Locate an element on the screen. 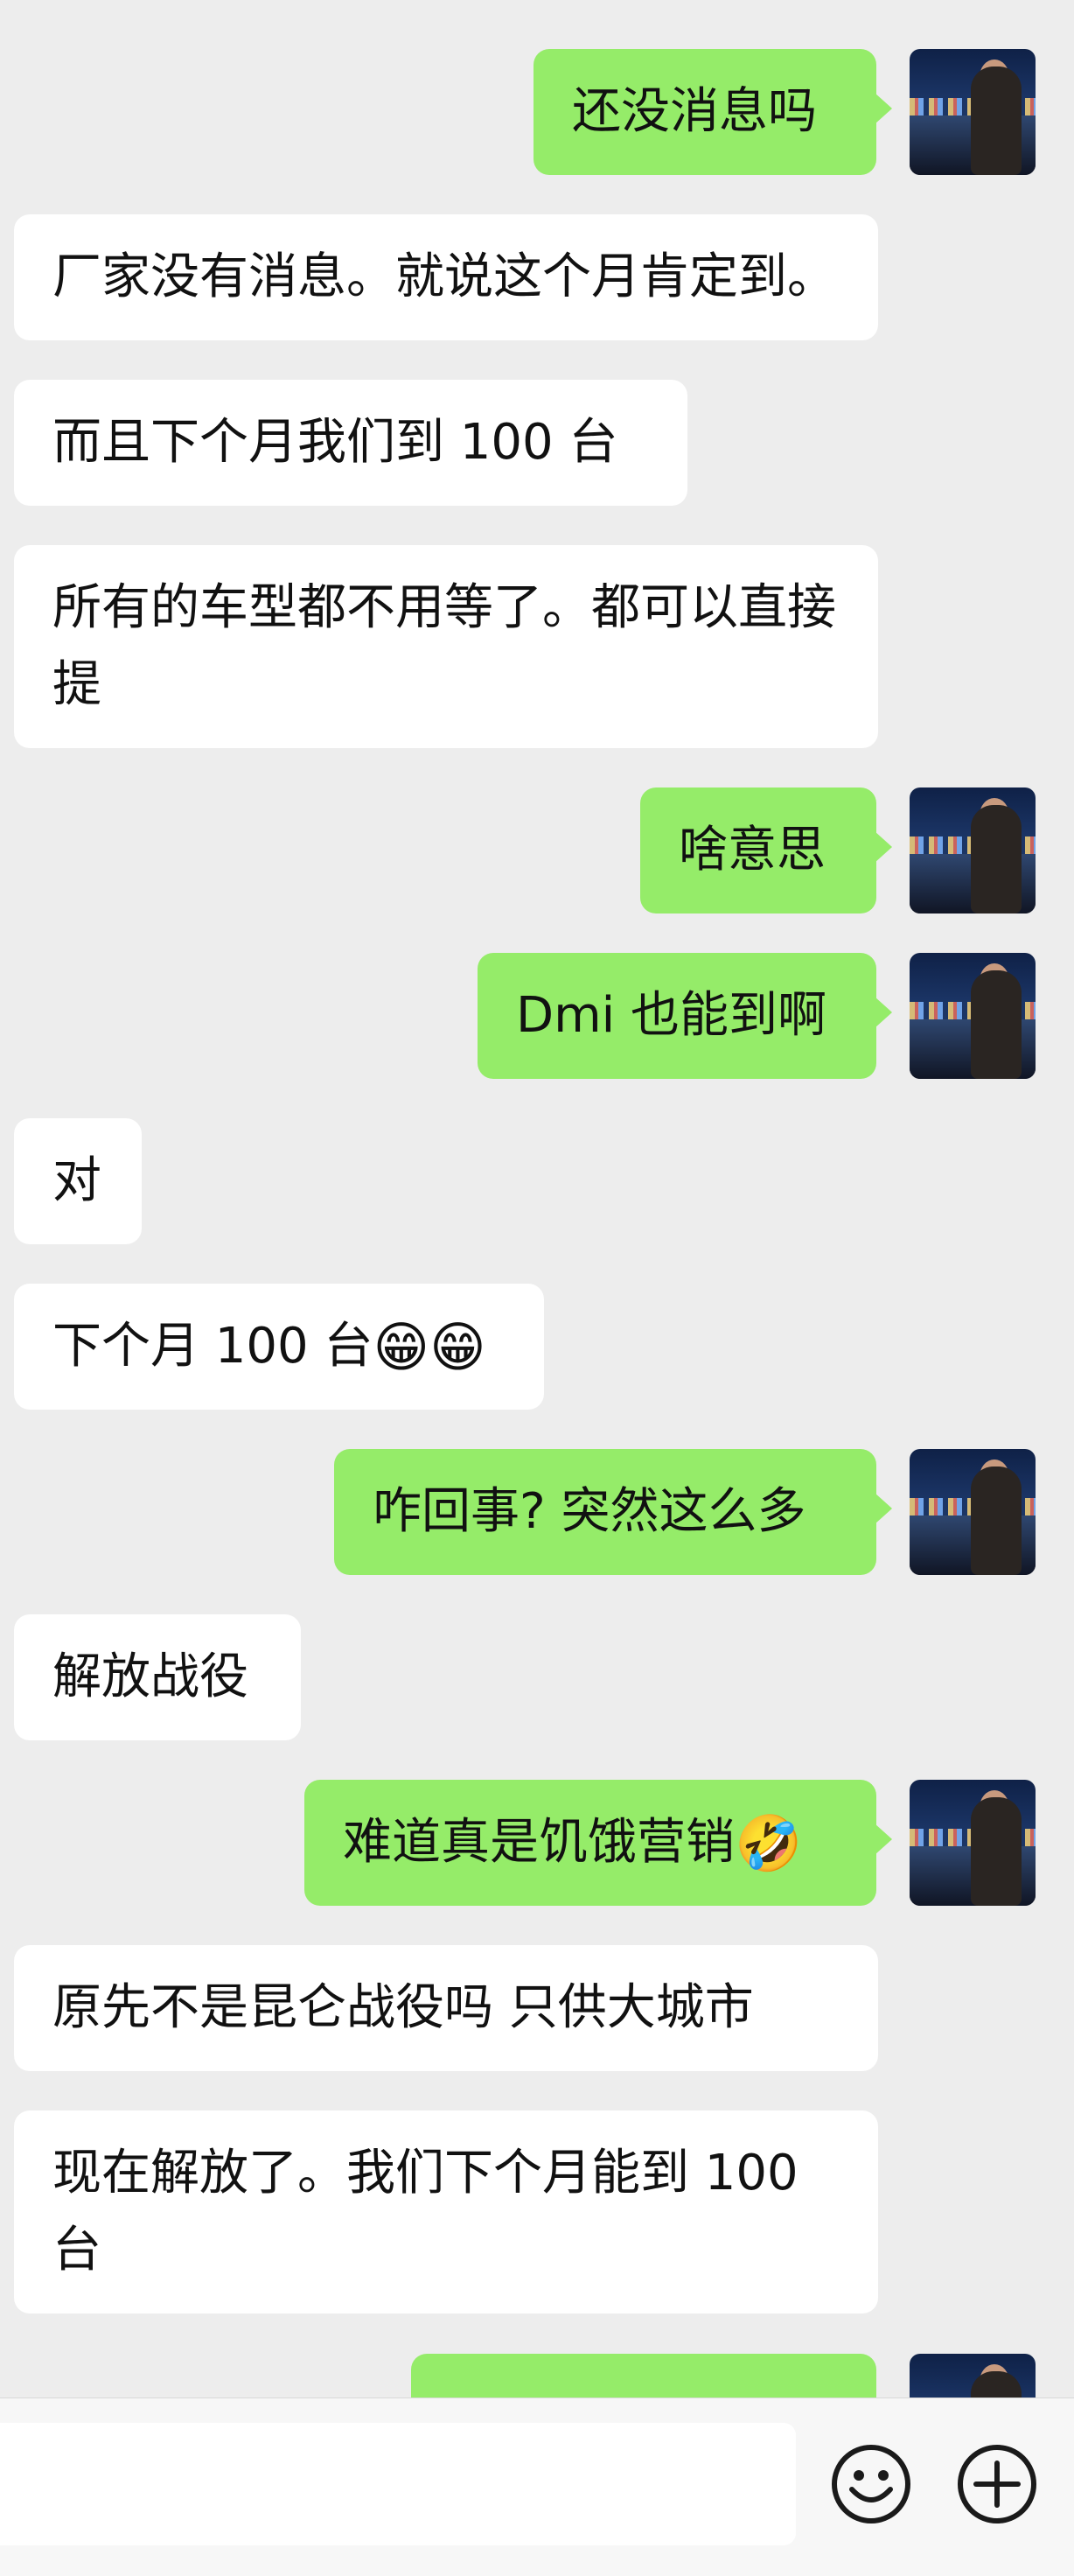 The height and width of the screenshot is (2576, 1074). message-bubble-incoming: 对 is located at coordinates (78, 1181).